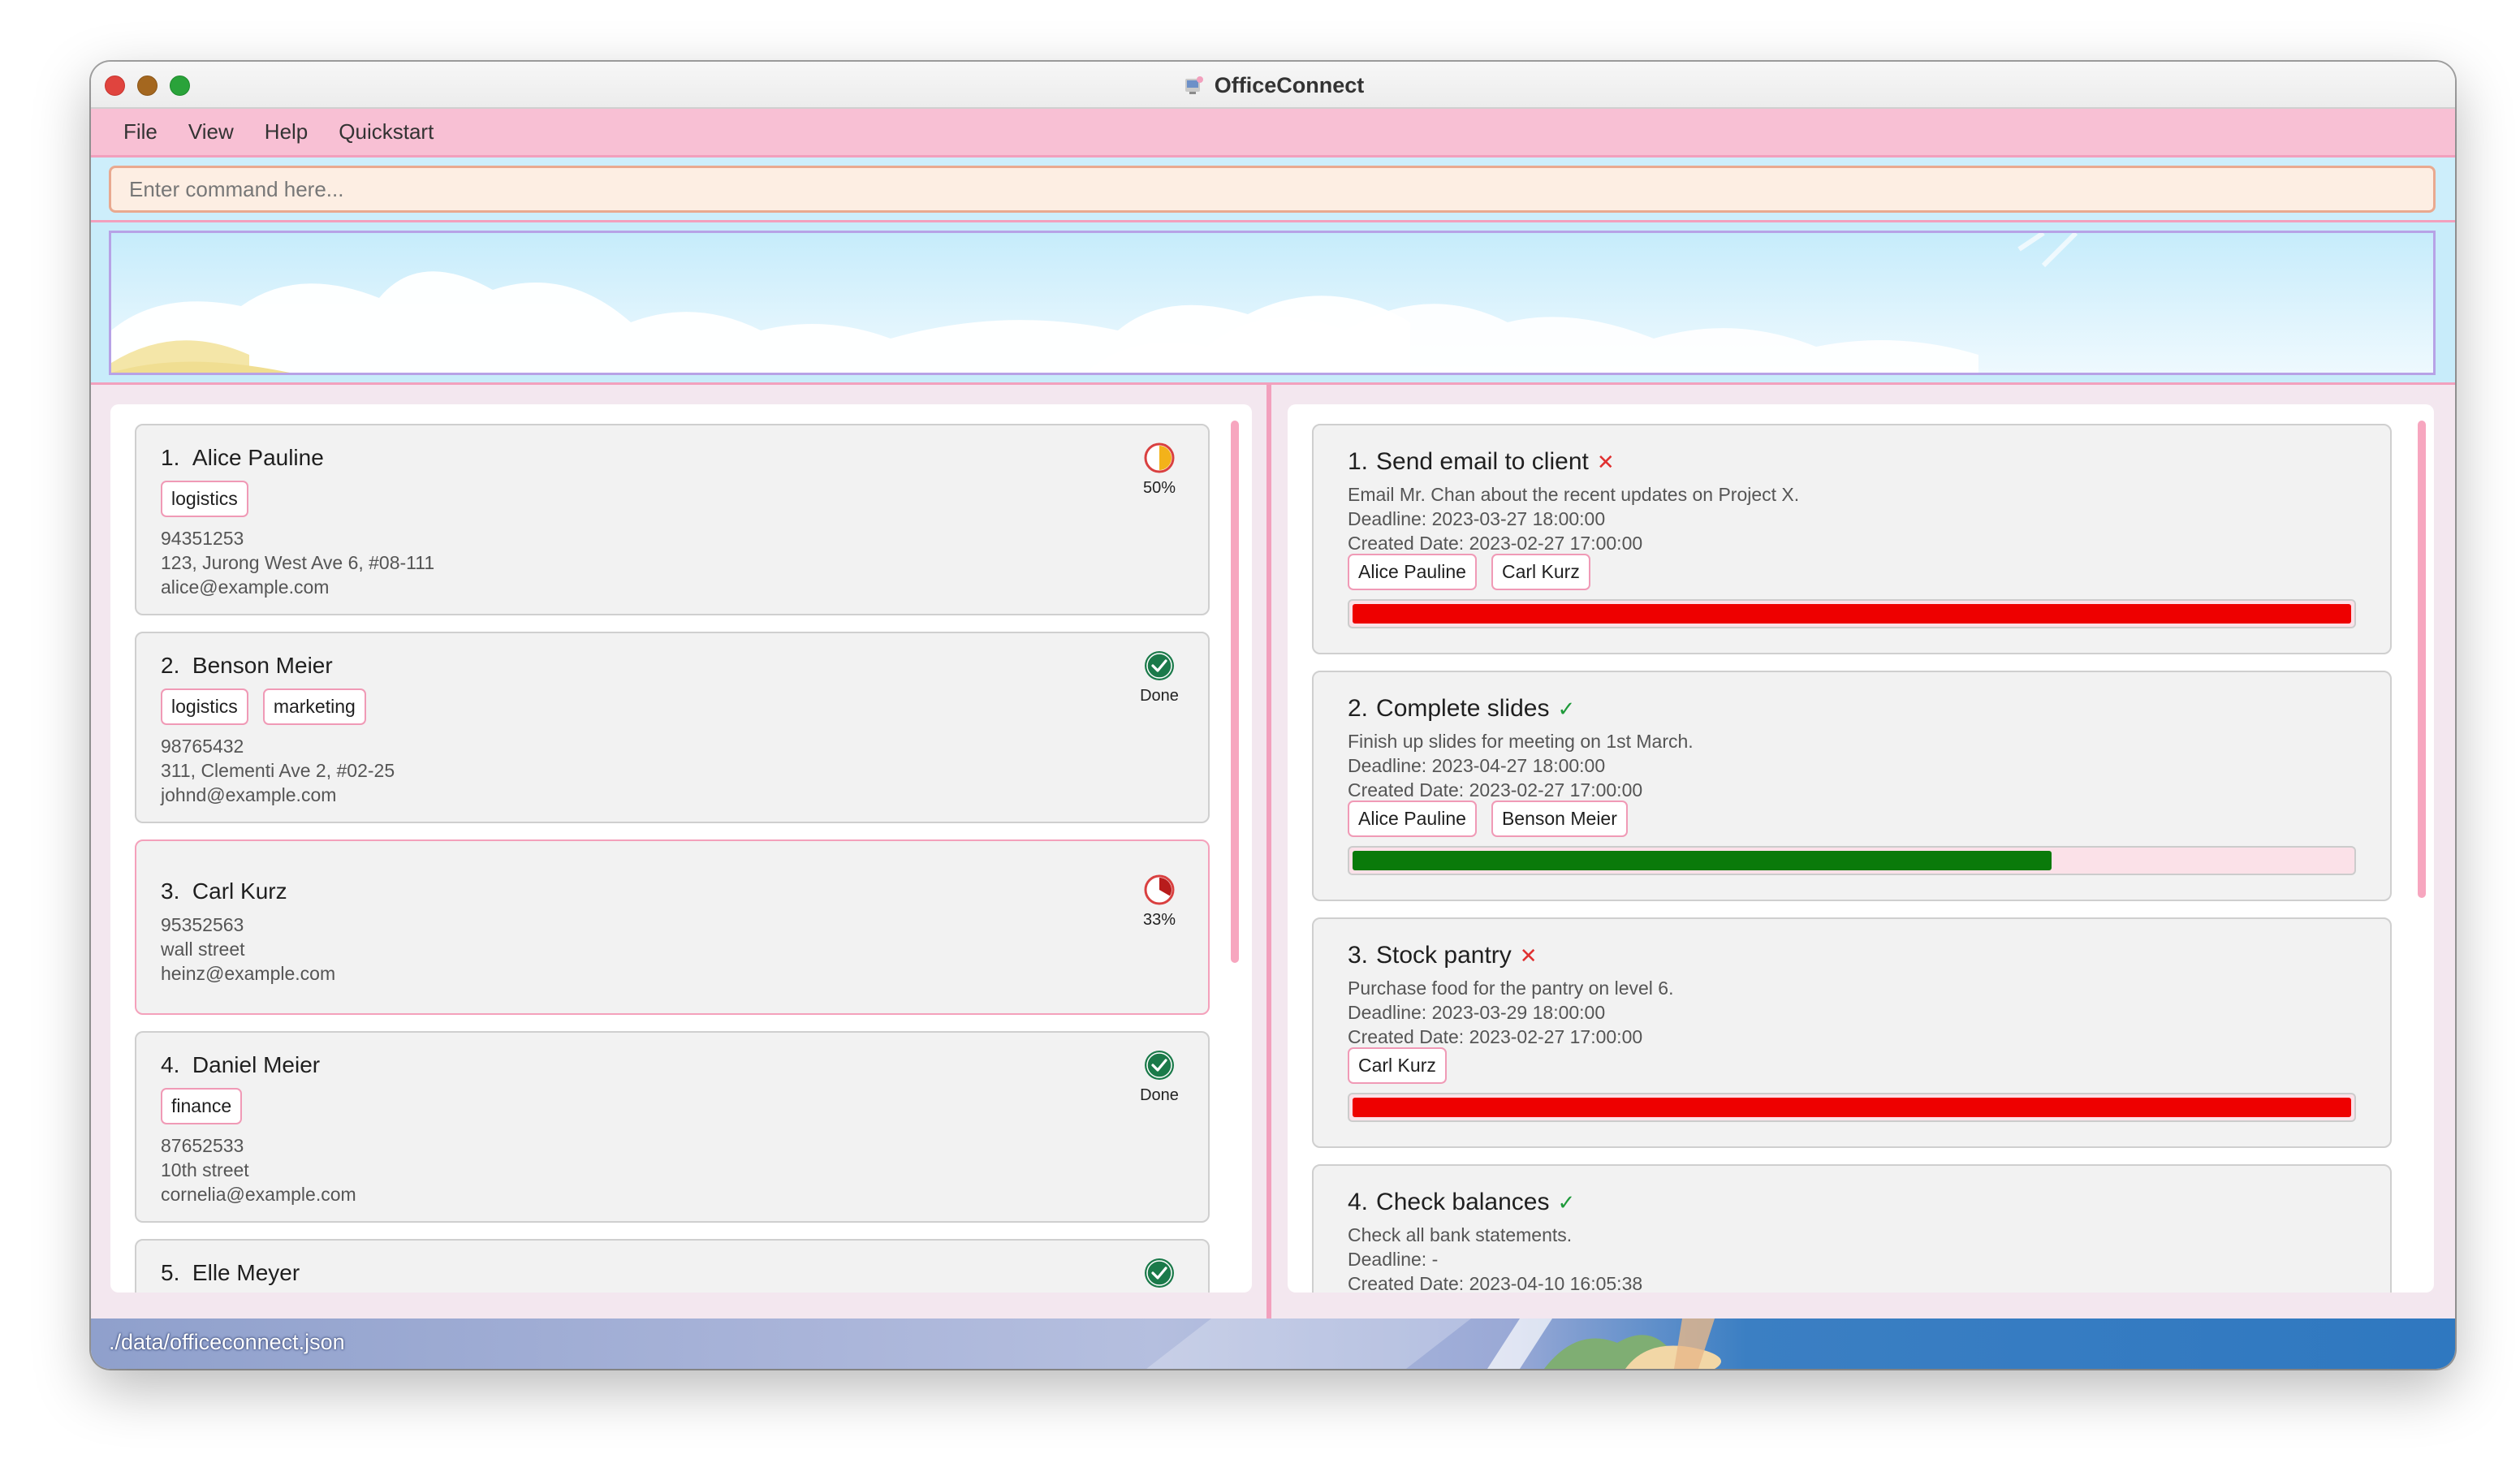  What do you see at coordinates (249, 795) in the screenshot?
I see `person-email: johnd@example.com` at bounding box center [249, 795].